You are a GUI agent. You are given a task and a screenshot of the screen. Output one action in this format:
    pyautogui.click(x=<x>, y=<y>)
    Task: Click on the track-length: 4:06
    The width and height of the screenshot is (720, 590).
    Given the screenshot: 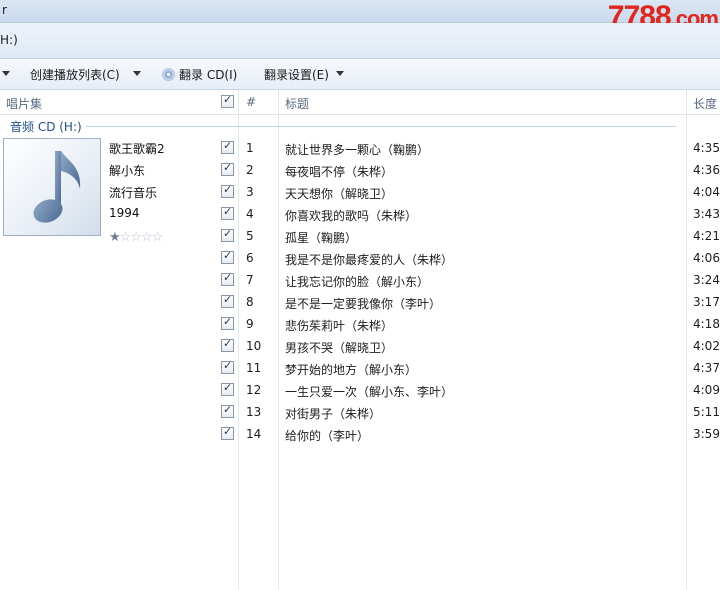 What is the action you would take?
    pyautogui.click(x=706, y=258)
    